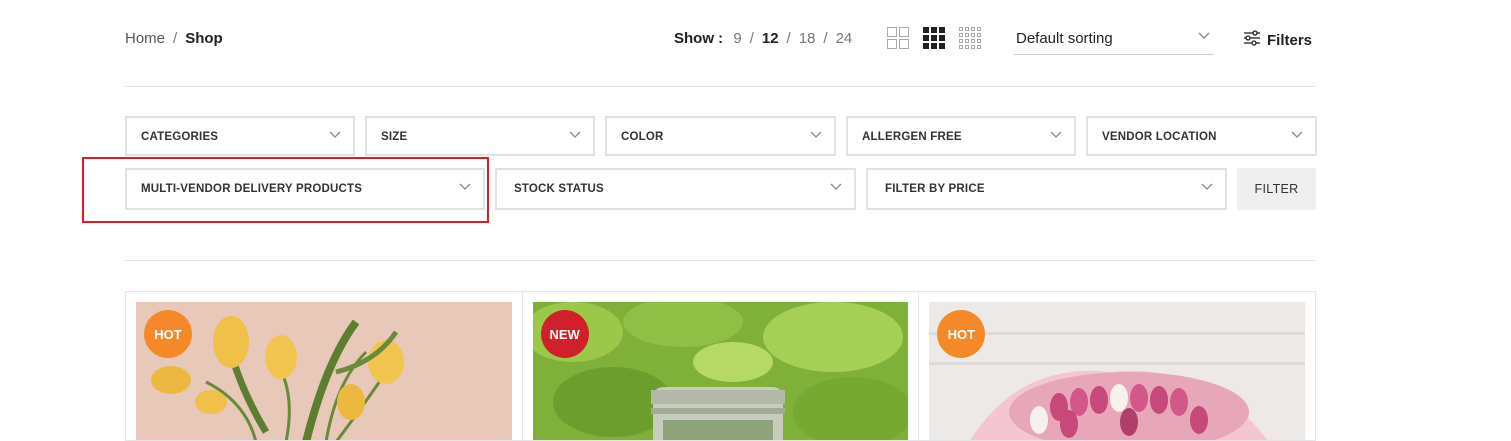 This screenshot has height=441, width=1511. I want to click on divider, so click(720, 260).